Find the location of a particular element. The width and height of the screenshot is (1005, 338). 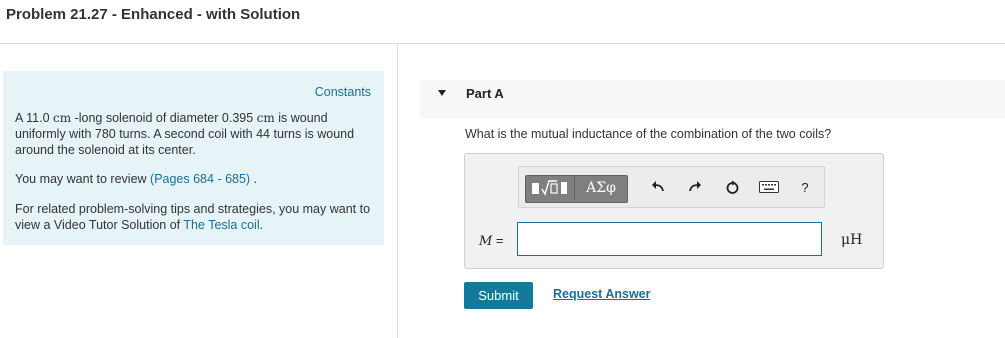

part-label: Part A is located at coordinates (485, 93).